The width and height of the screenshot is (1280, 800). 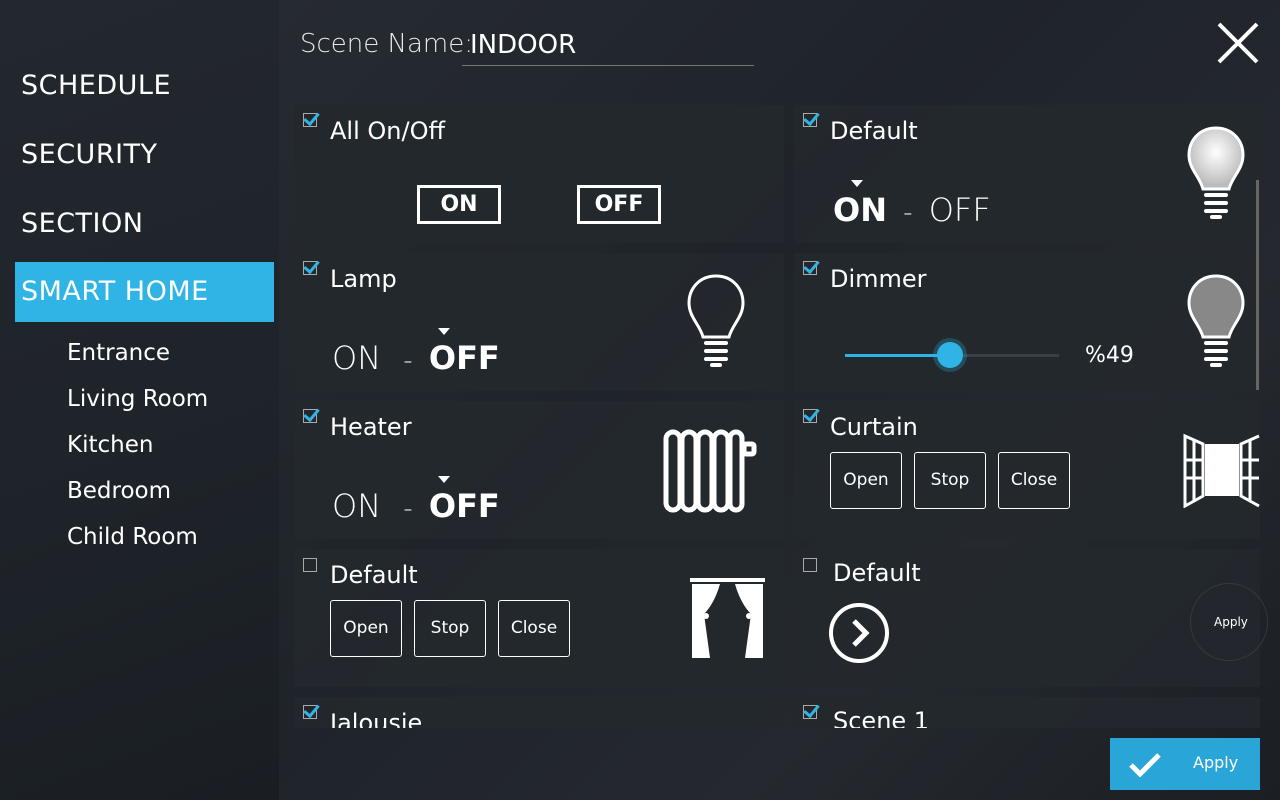 I want to click on nav-item-smart-home-label: SMART HOME, so click(x=115, y=291).